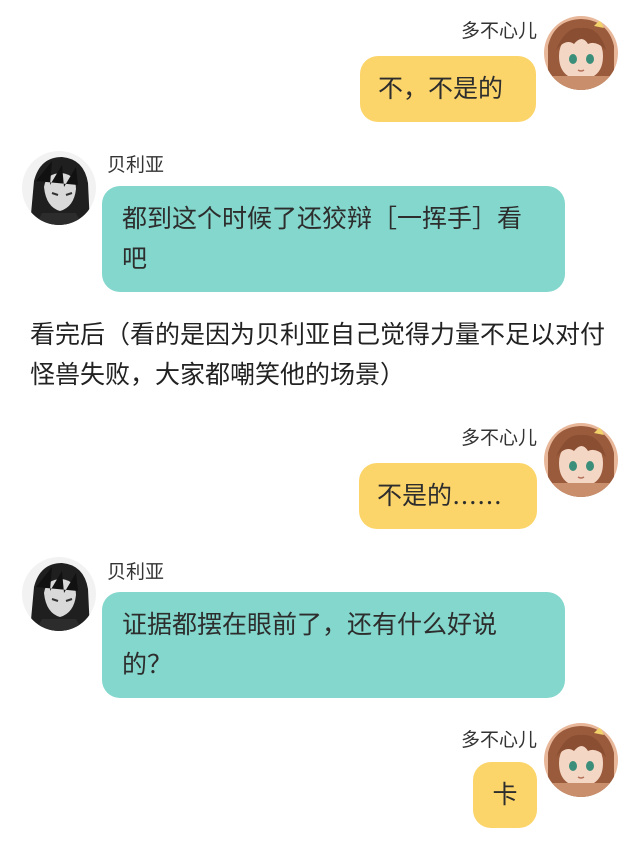  Describe the element at coordinates (448, 89) in the screenshot. I see `chat-bubble: 不，不是的` at that location.